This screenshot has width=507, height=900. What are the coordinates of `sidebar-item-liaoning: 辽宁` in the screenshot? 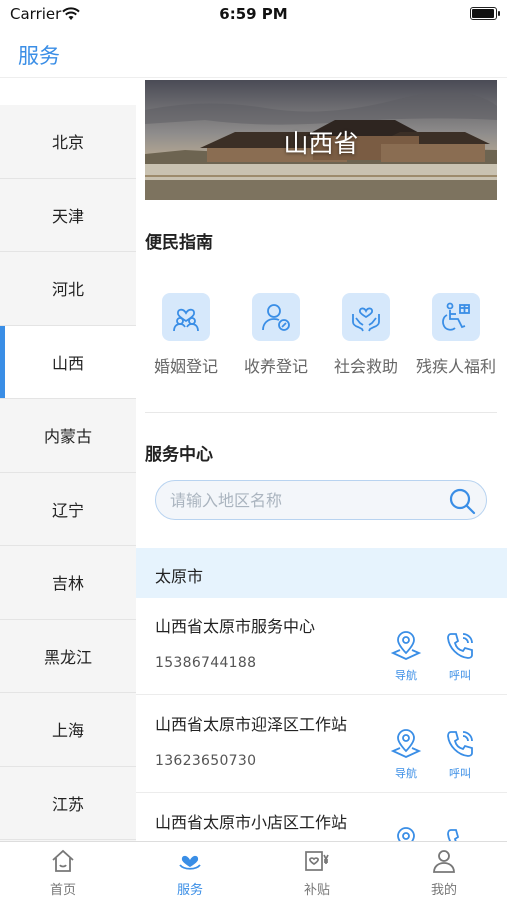 It's located at (68, 509).